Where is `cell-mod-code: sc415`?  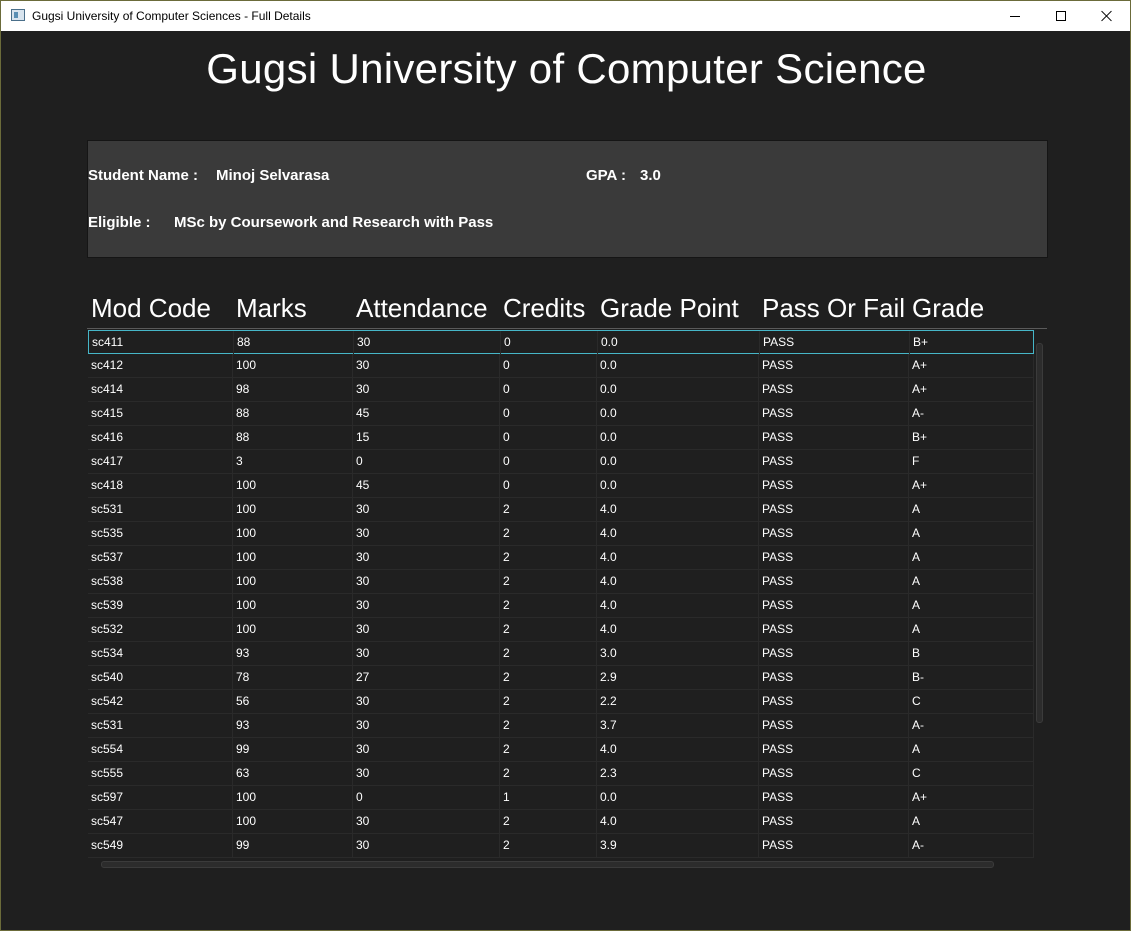 cell-mod-code: sc415 is located at coordinates (160, 414).